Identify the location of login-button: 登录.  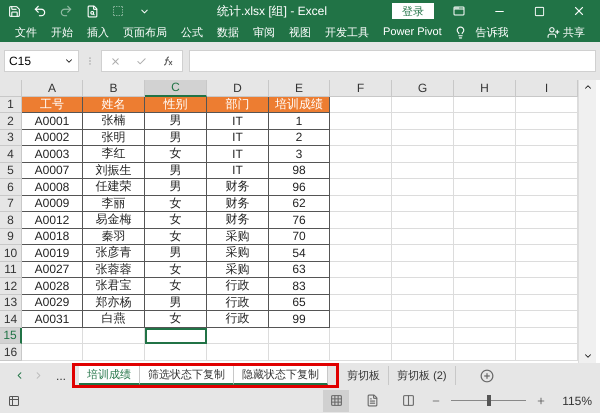
(413, 11).